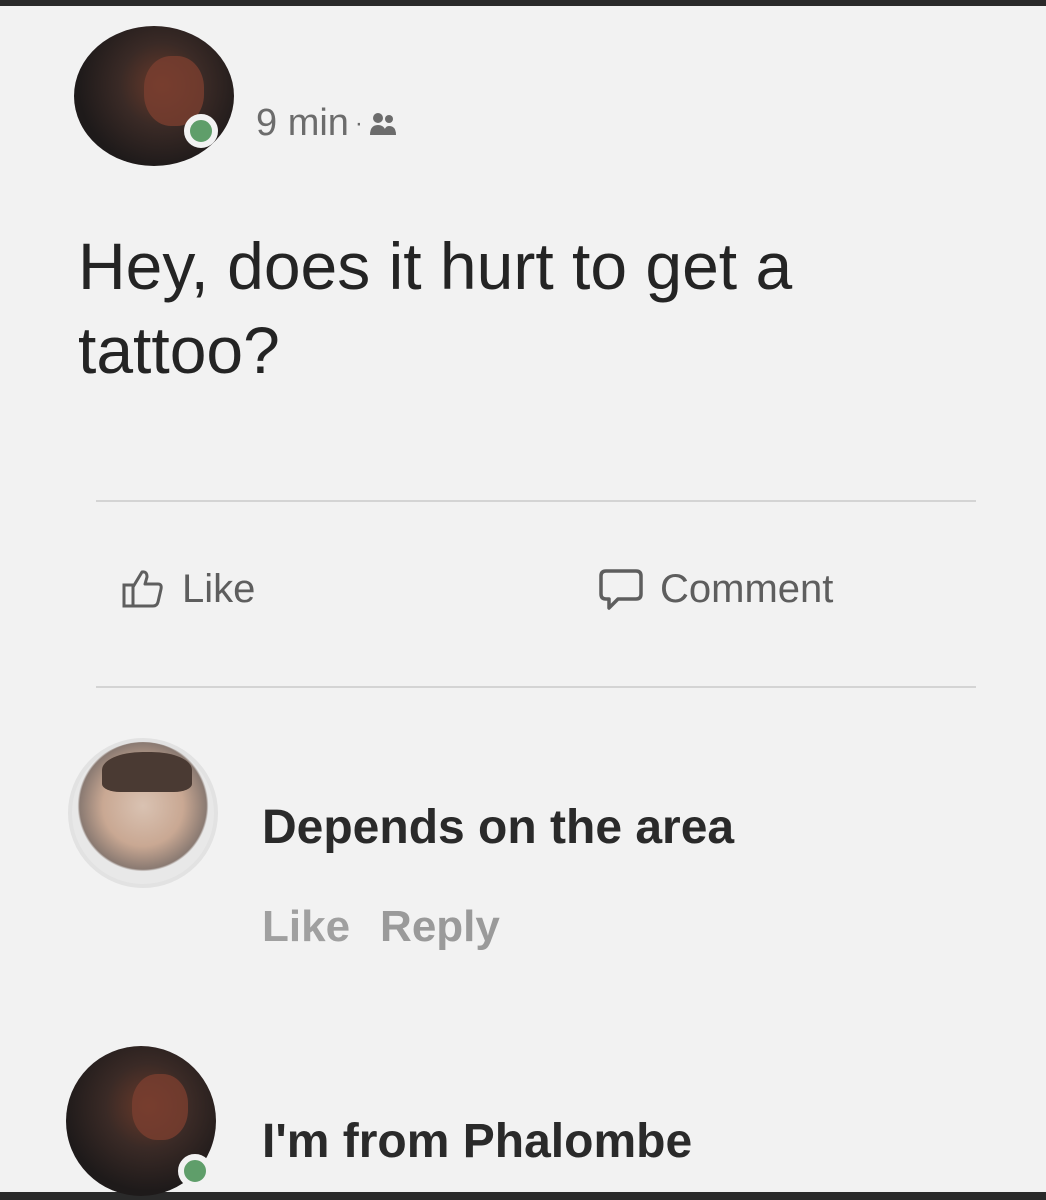 Image resolution: width=1046 pixels, height=1200 pixels. Describe the element at coordinates (142, 589) in the screenshot. I see `thumbs-up-icon` at that location.